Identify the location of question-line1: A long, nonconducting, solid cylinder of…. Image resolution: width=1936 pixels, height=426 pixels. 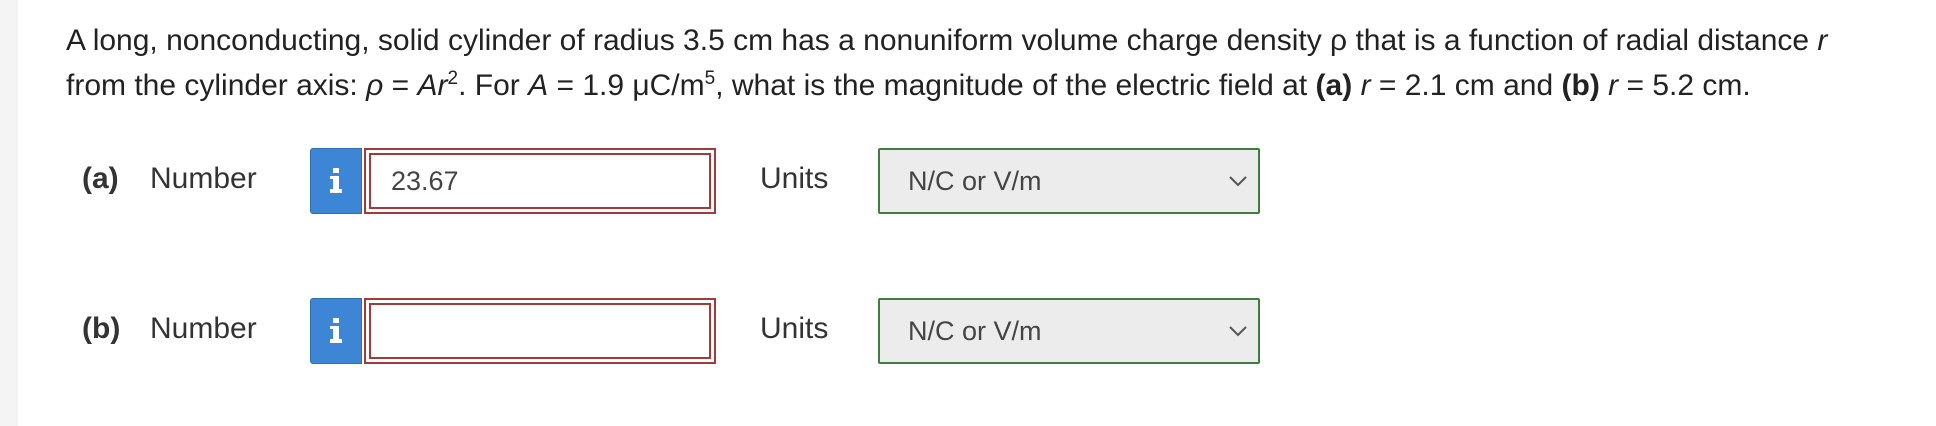
(942, 40).